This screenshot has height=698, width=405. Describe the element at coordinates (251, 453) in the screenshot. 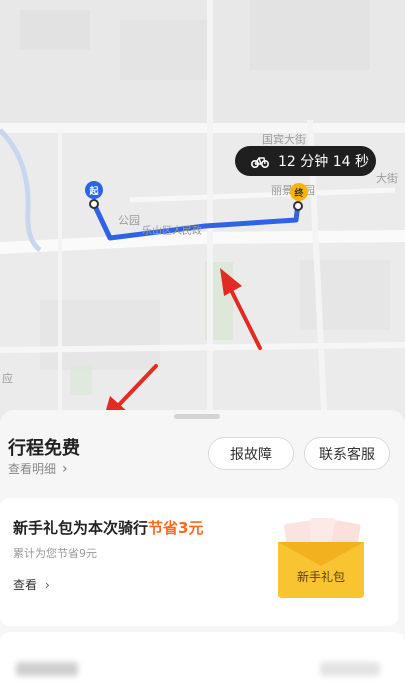

I see `report-fault-button: 报故障` at that location.